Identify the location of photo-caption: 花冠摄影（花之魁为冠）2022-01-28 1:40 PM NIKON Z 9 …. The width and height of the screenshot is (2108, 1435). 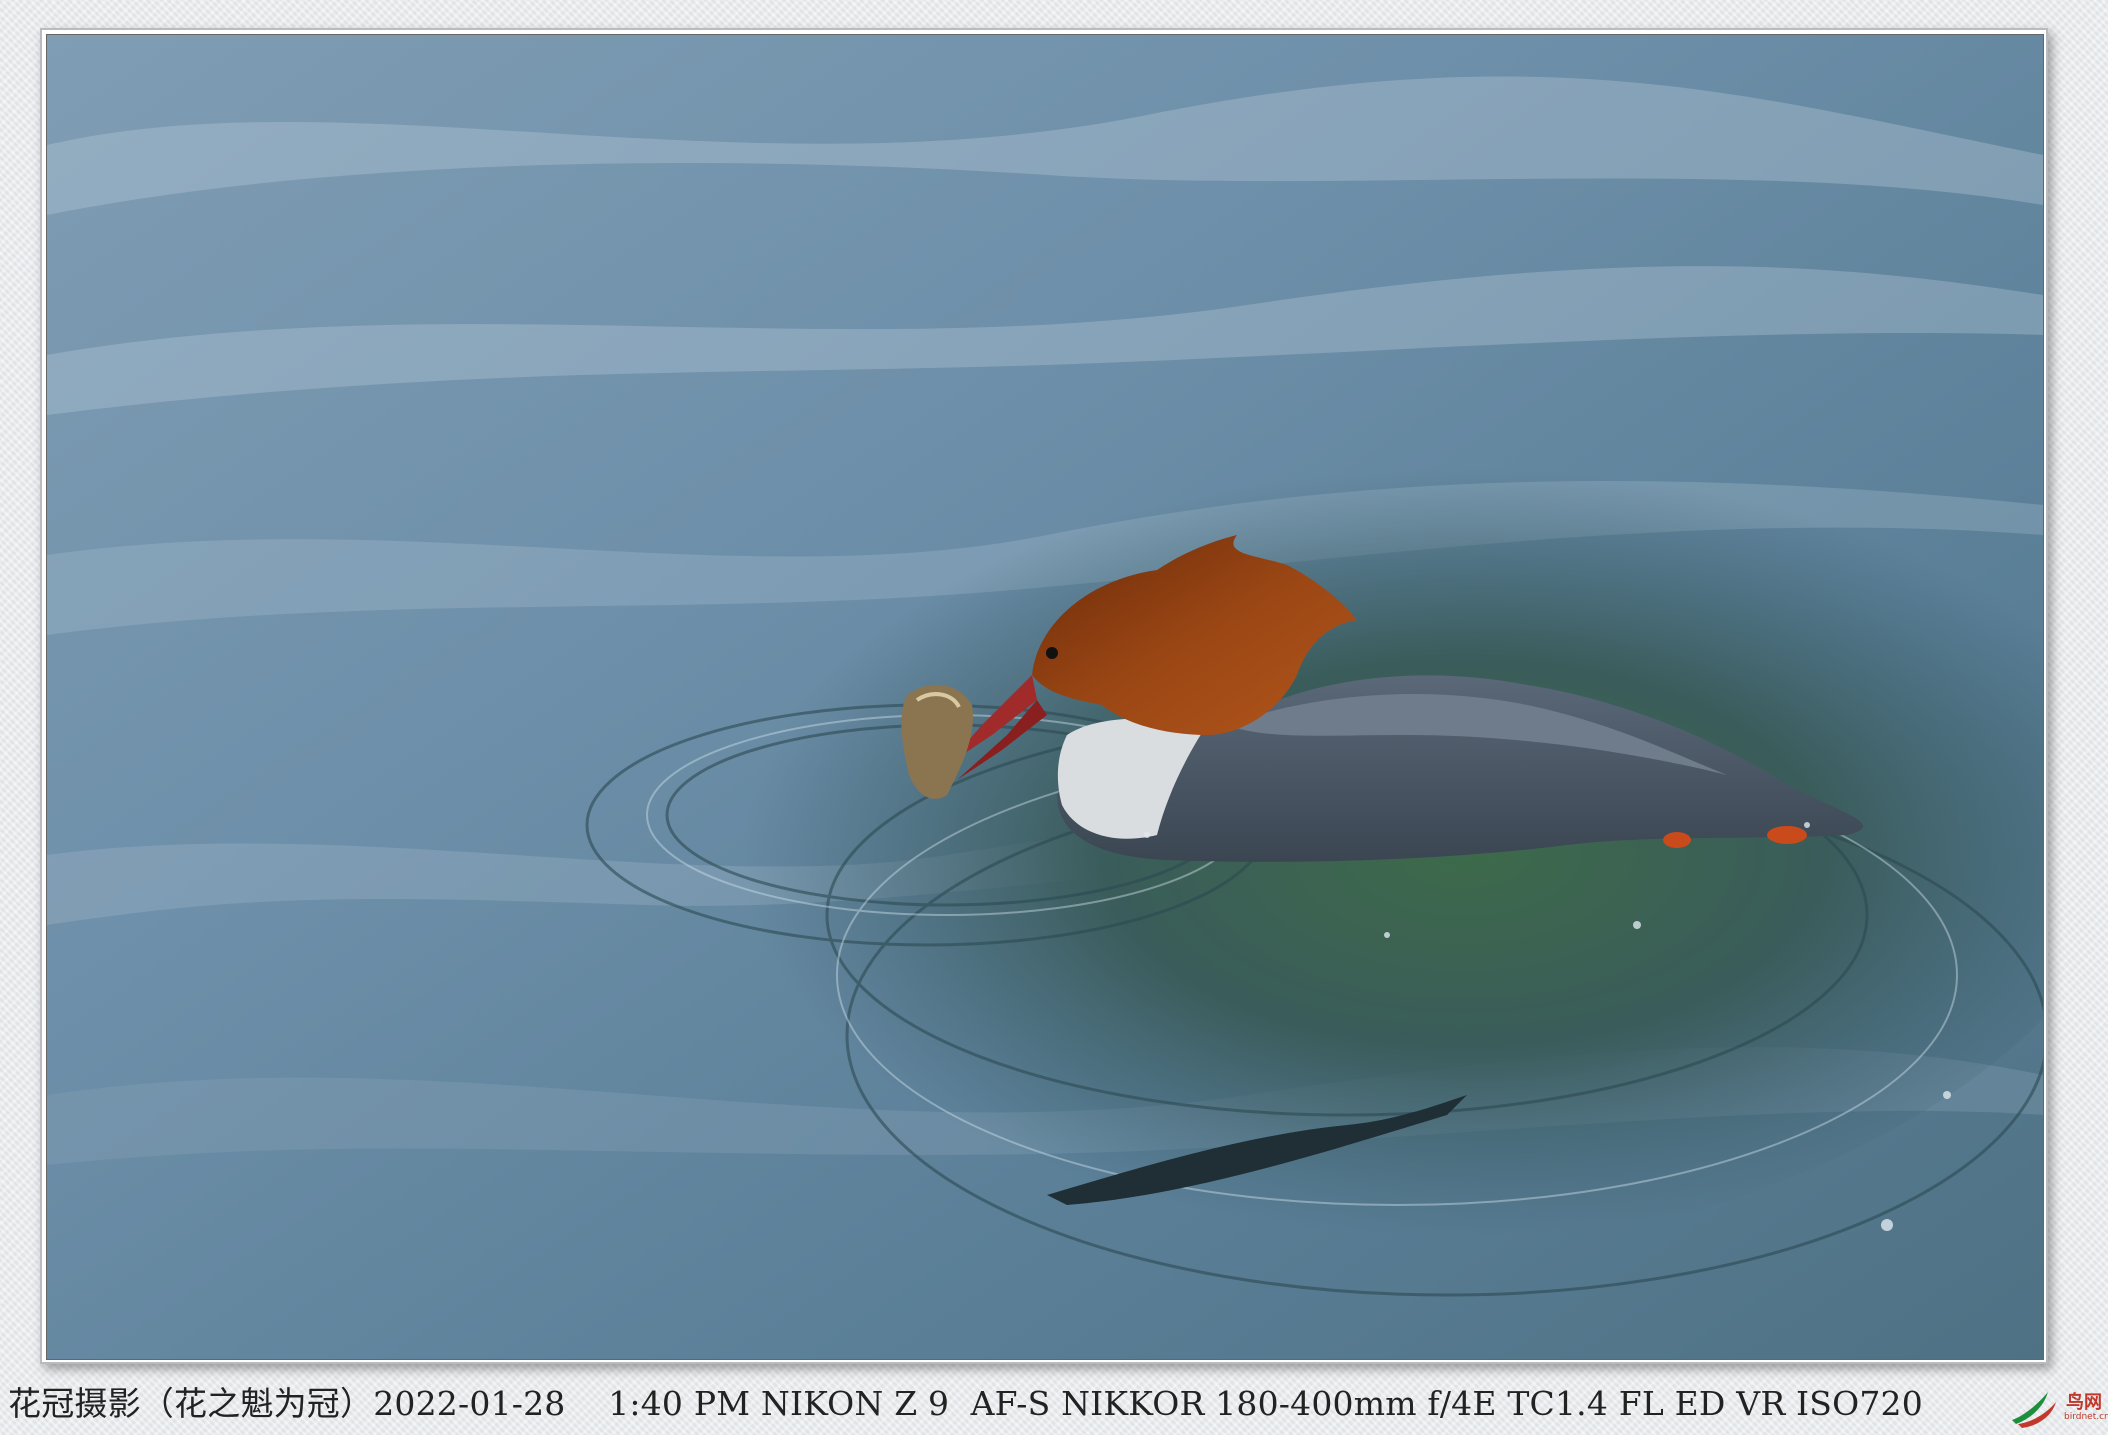
(965, 1403).